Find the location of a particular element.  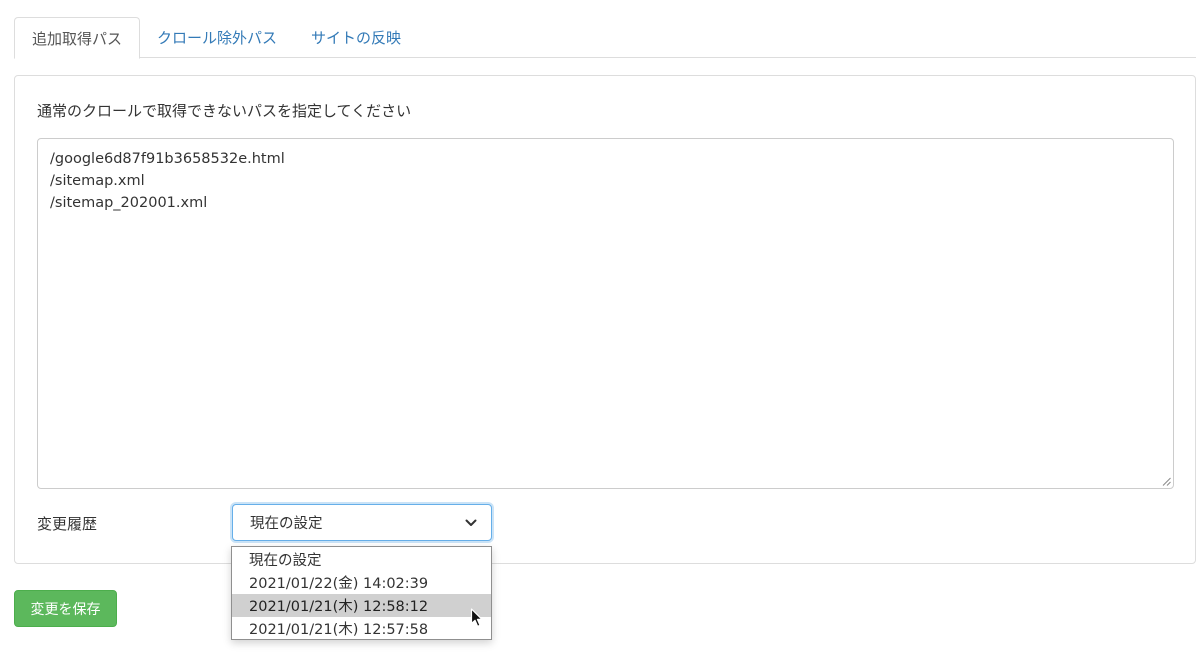

chevron-down-icon is located at coordinates (471, 522).